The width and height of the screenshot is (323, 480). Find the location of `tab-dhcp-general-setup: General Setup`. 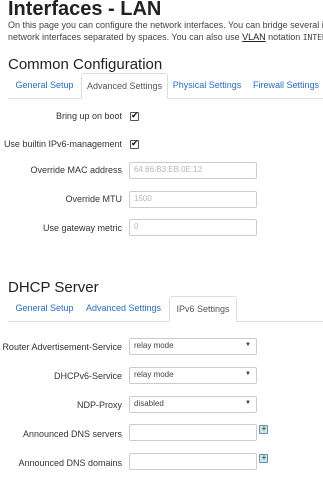

tab-dhcp-general-setup: General Setup is located at coordinates (44, 308).